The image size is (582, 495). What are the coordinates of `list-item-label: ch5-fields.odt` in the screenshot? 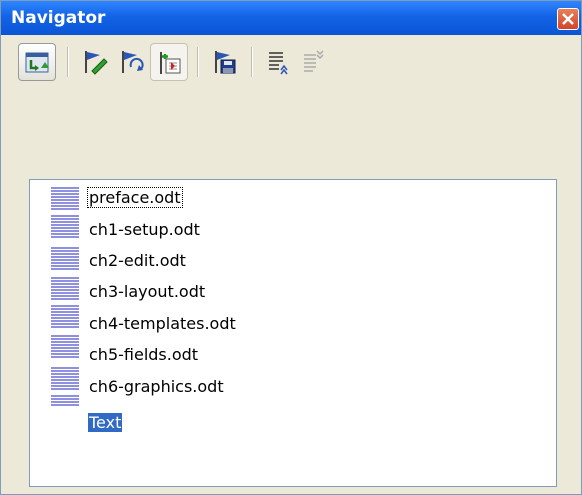 It's located at (144, 354).